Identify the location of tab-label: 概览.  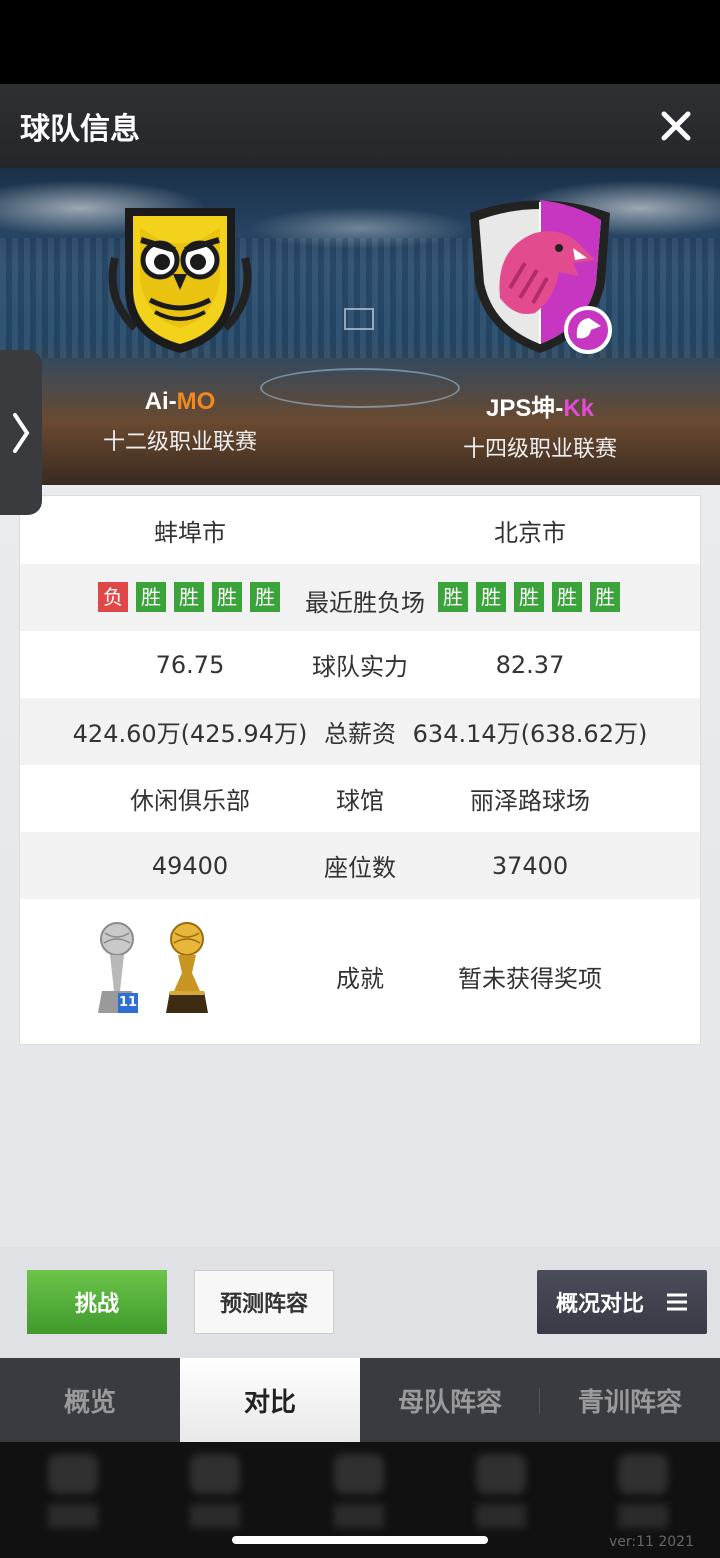
(89, 1402).